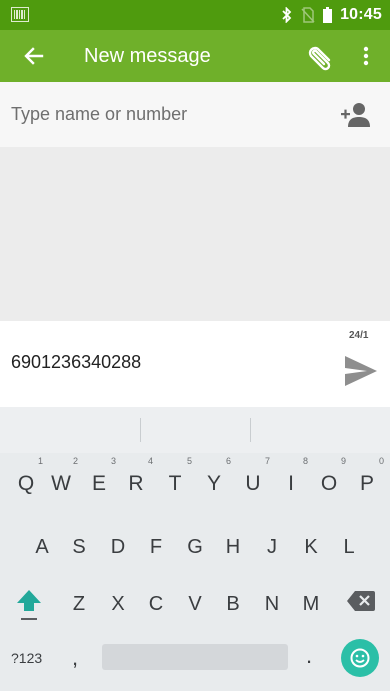  I want to click on compose-bar: 24/1 6901236340288, so click(195, 364).